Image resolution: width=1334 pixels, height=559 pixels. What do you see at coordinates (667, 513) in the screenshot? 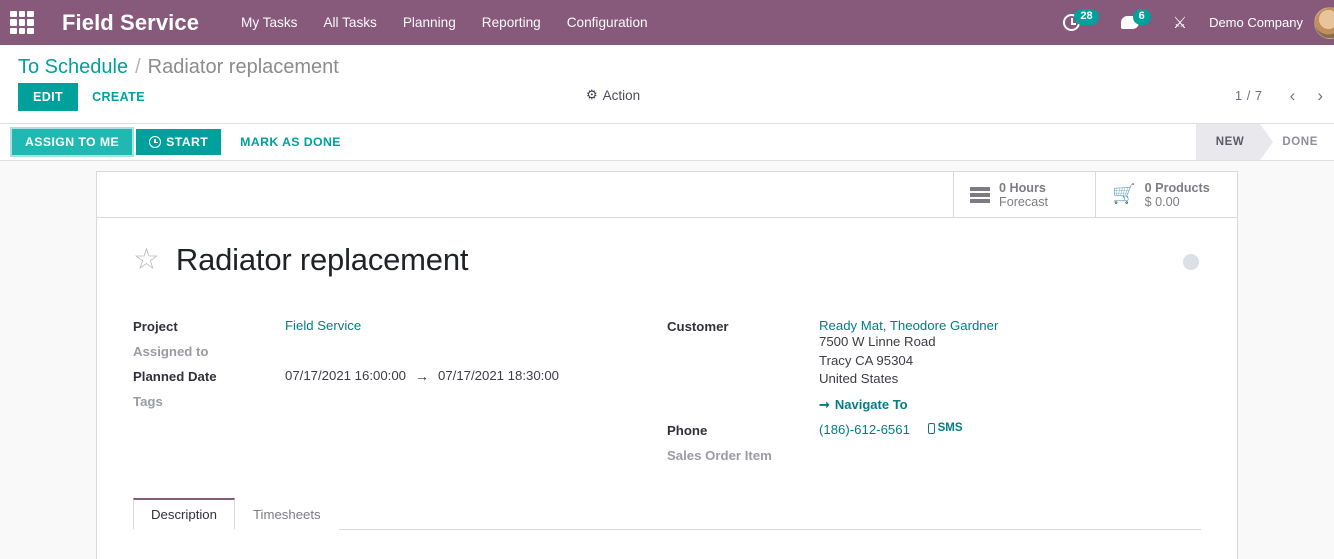
I see `notebook-tabs: Description Timesheets` at bounding box center [667, 513].